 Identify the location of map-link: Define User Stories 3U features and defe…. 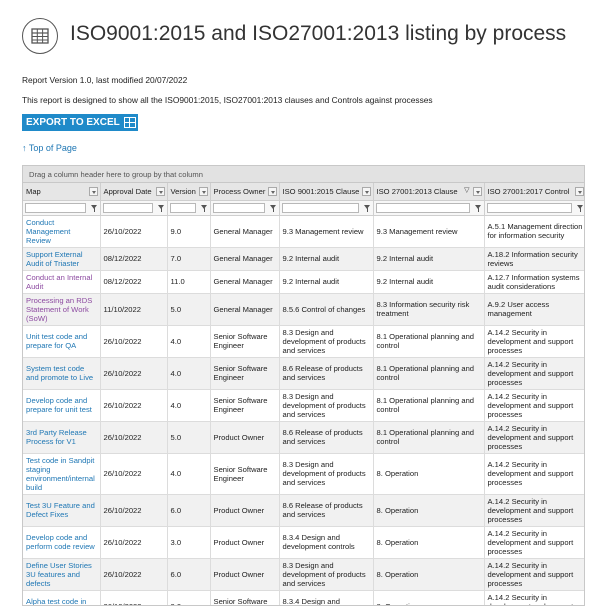
(59, 574).